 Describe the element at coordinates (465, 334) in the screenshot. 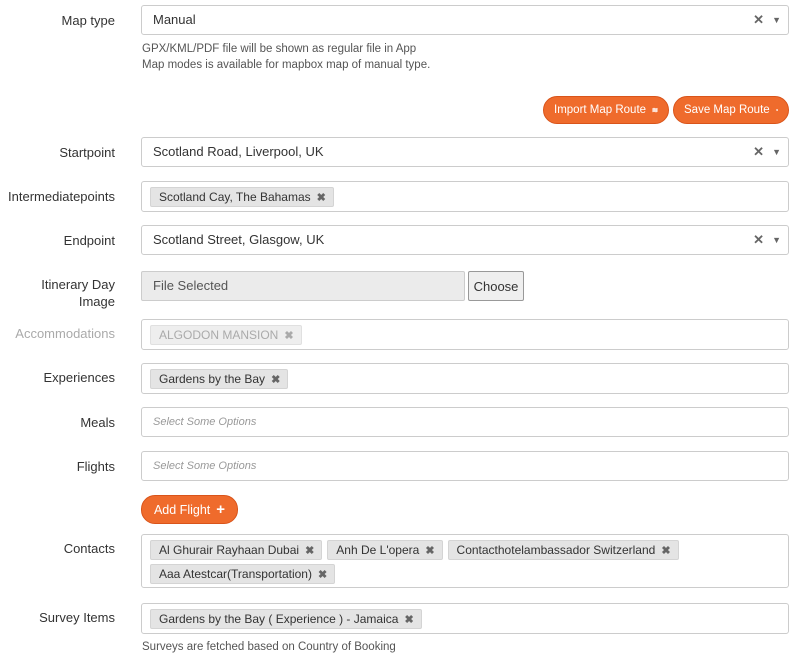

I see `accommodations-multiselect: ALGODON MANSION ✖` at that location.